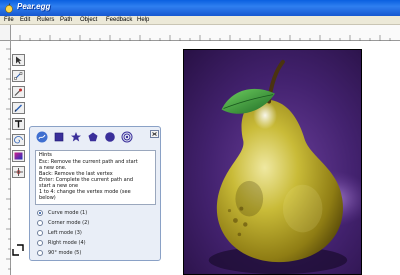 This screenshot has width=400, height=275. I want to click on node-edit-icon, so click(18, 76).